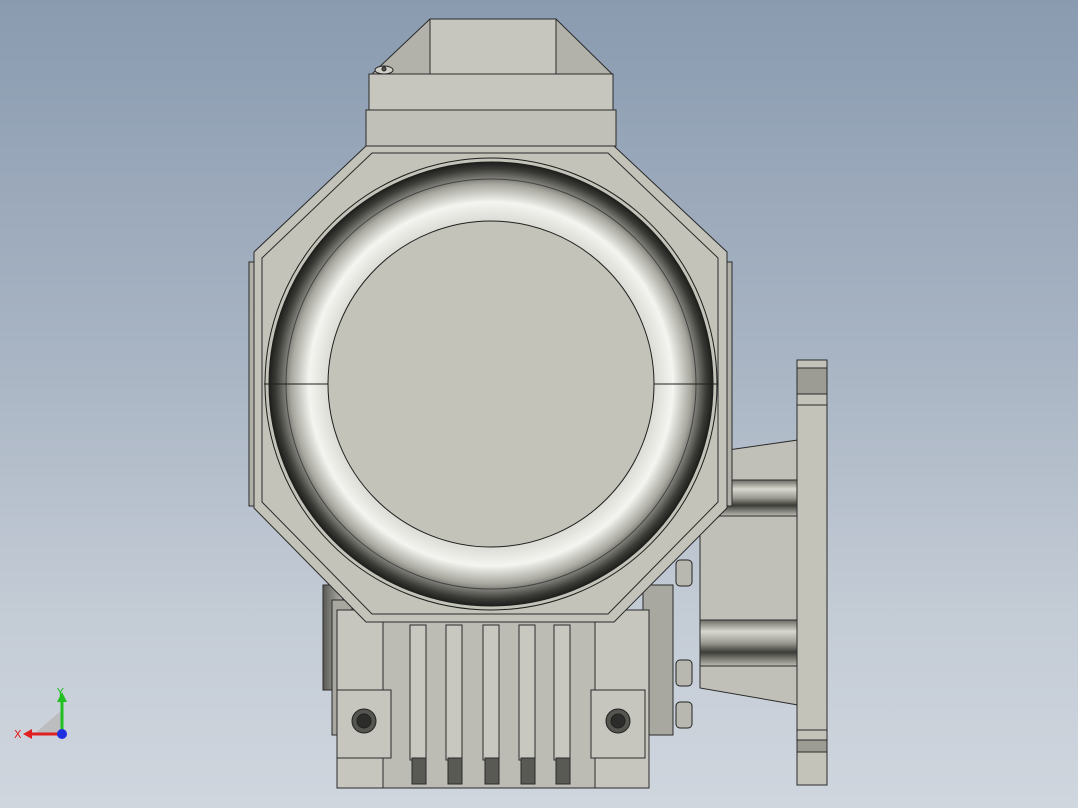 The width and height of the screenshot is (1078, 808). I want to click on cable-gland-icon, so click(384, 70).